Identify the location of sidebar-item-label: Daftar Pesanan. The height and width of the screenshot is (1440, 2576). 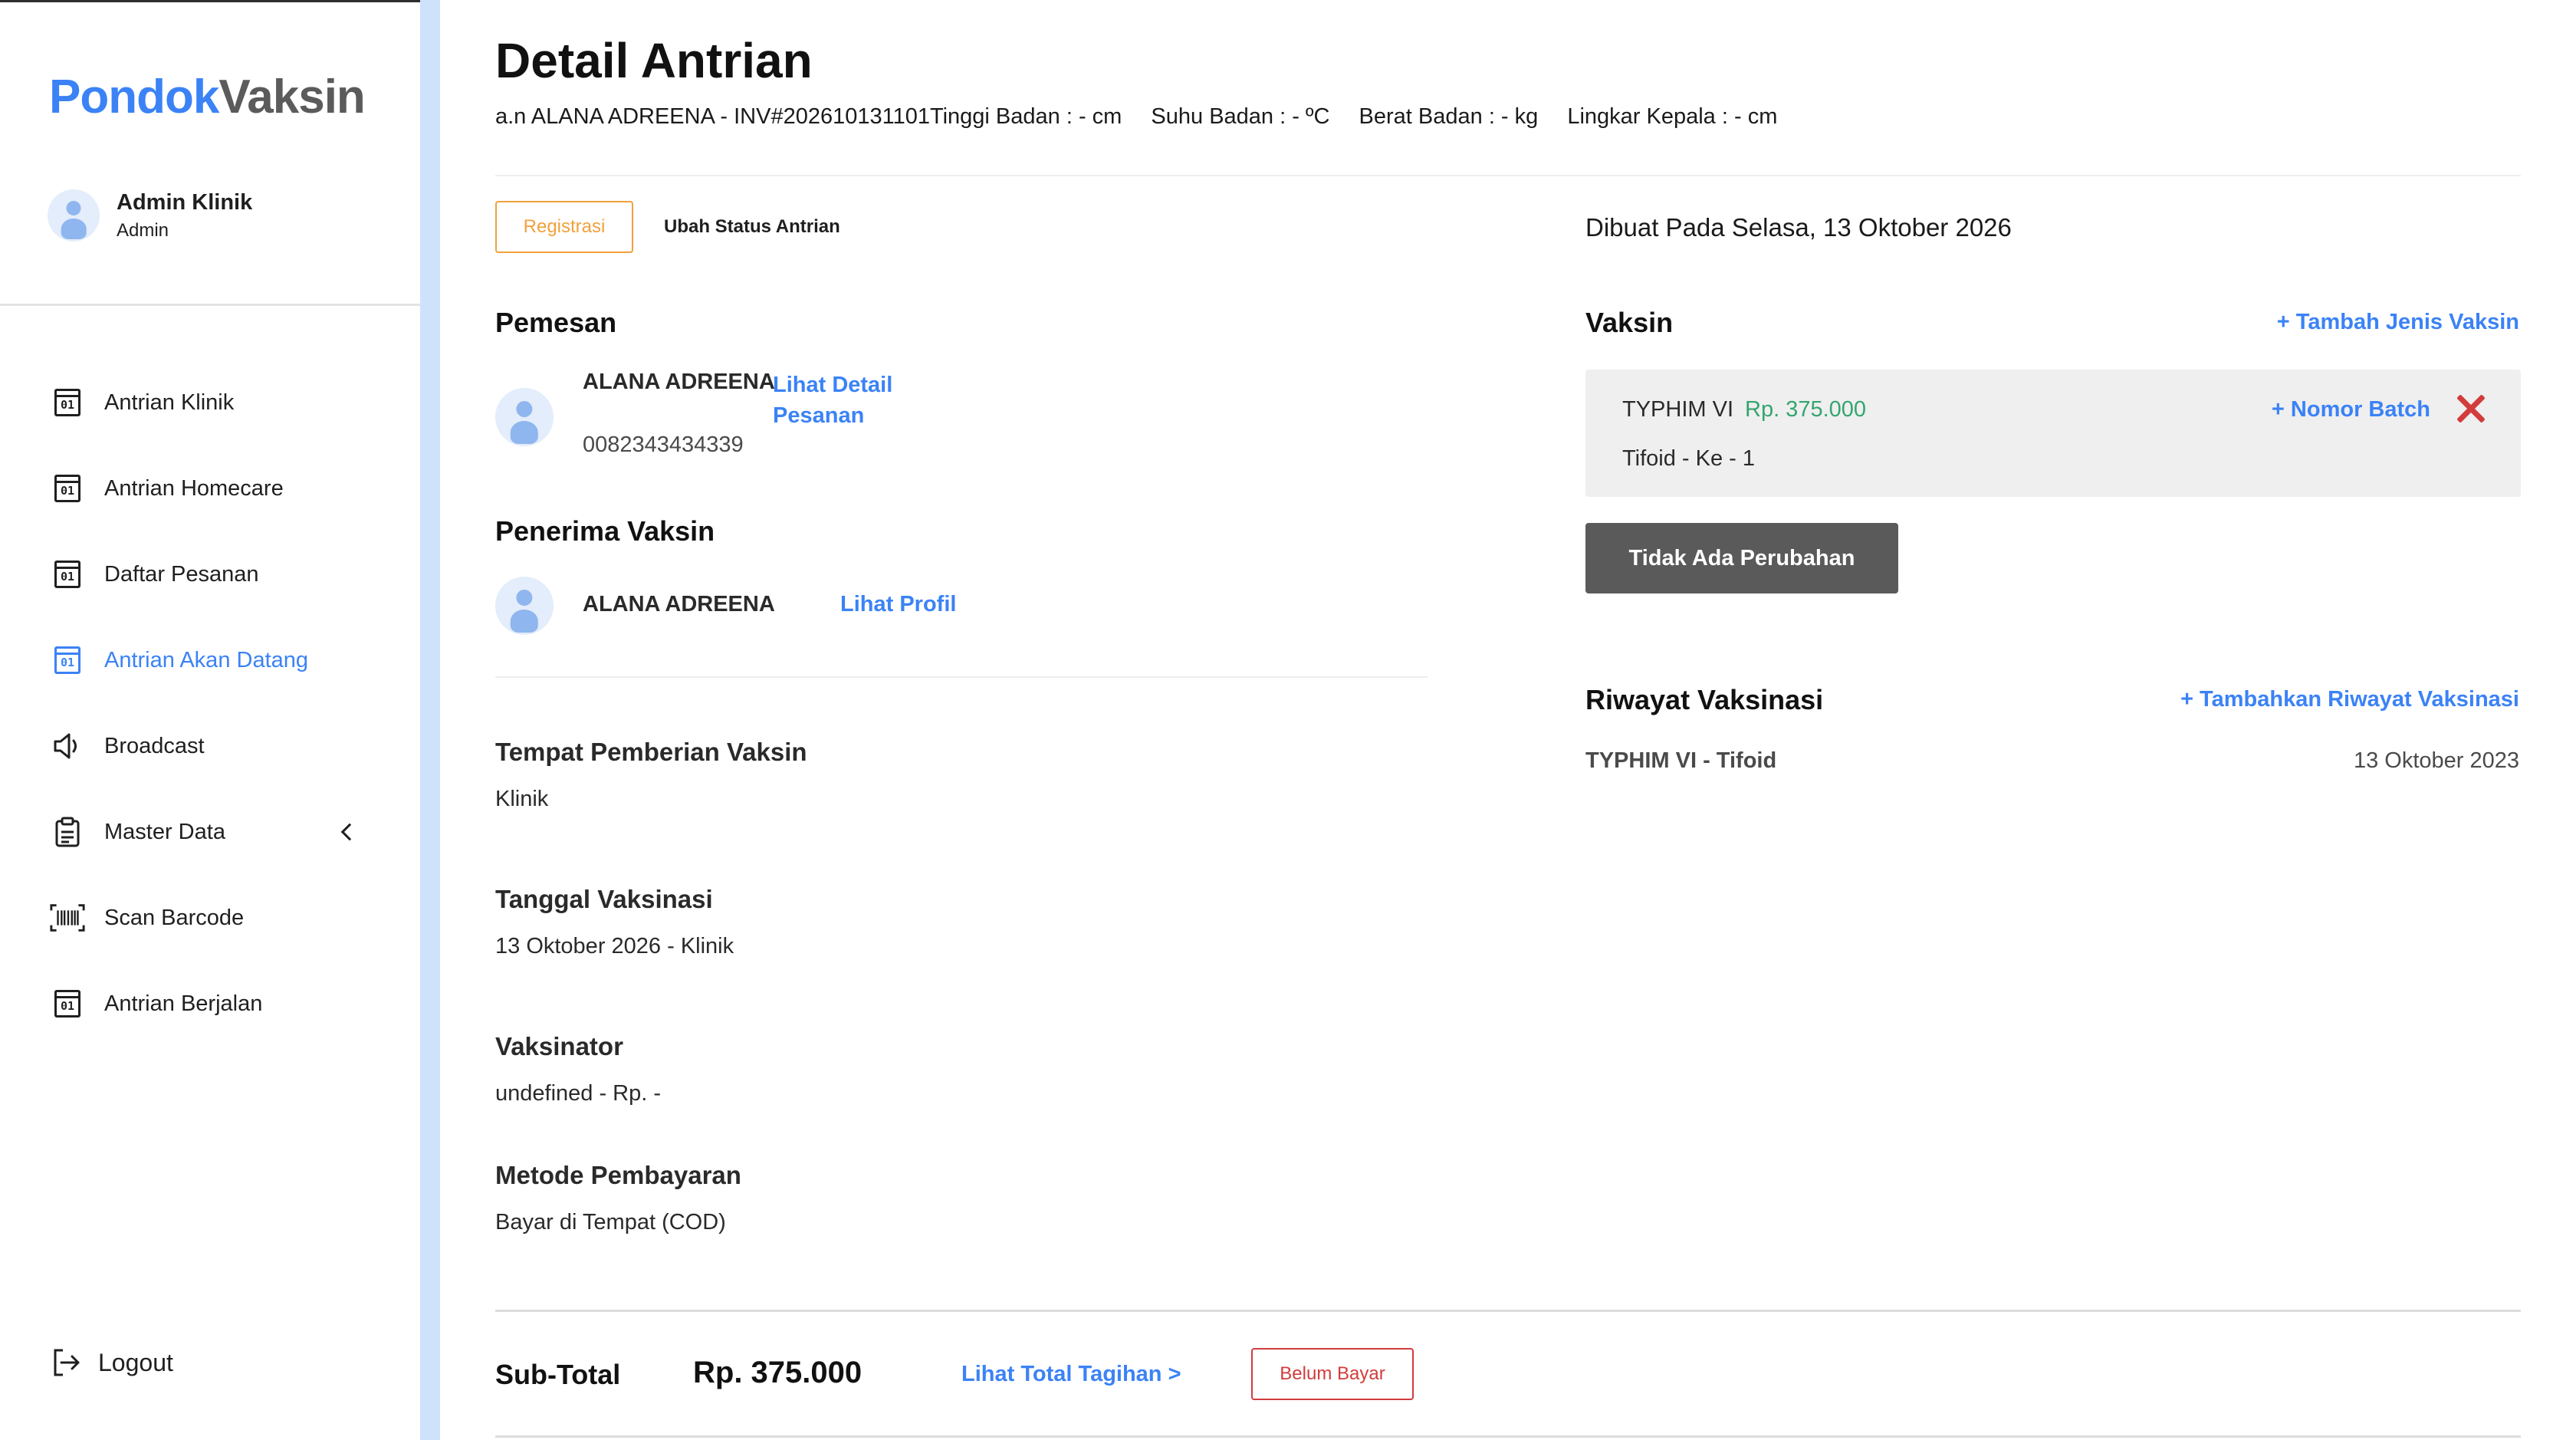
(182, 574).